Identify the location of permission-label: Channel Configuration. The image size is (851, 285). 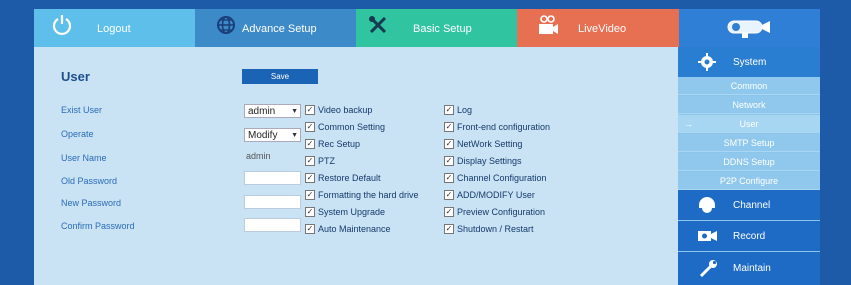
(502, 178).